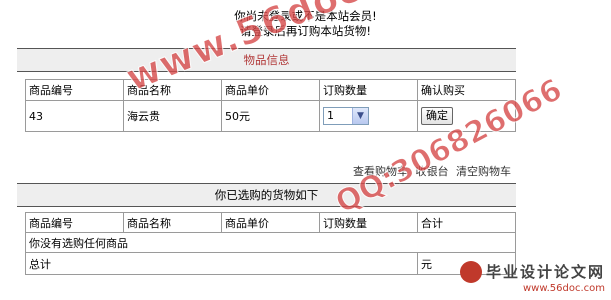 The image size is (611, 300). I want to click on product-name: 海云贵, so click(172, 116).